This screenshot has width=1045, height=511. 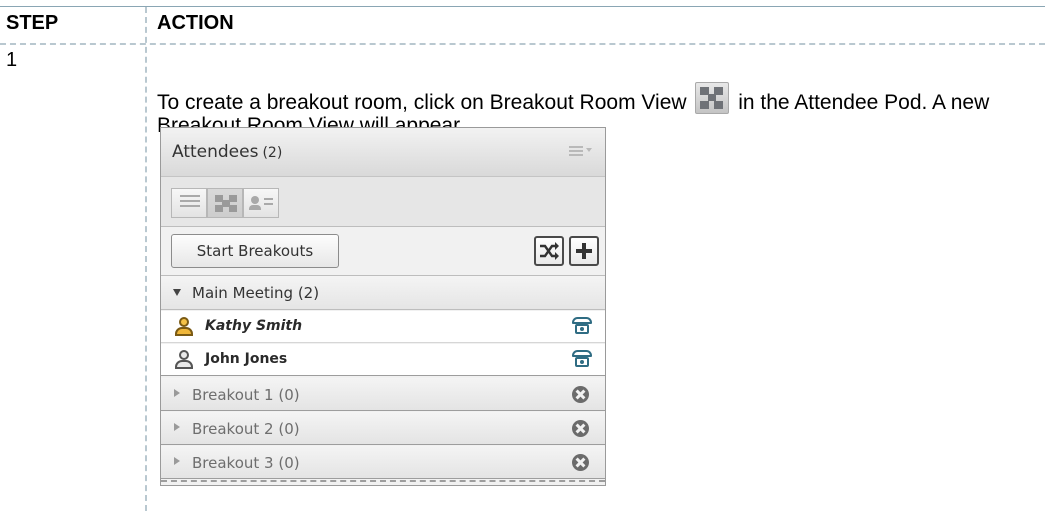 What do you see at coordinates (584, 251) in the screenshot?
I see `add-breakout-room-button` at bounding box center [584, 251].